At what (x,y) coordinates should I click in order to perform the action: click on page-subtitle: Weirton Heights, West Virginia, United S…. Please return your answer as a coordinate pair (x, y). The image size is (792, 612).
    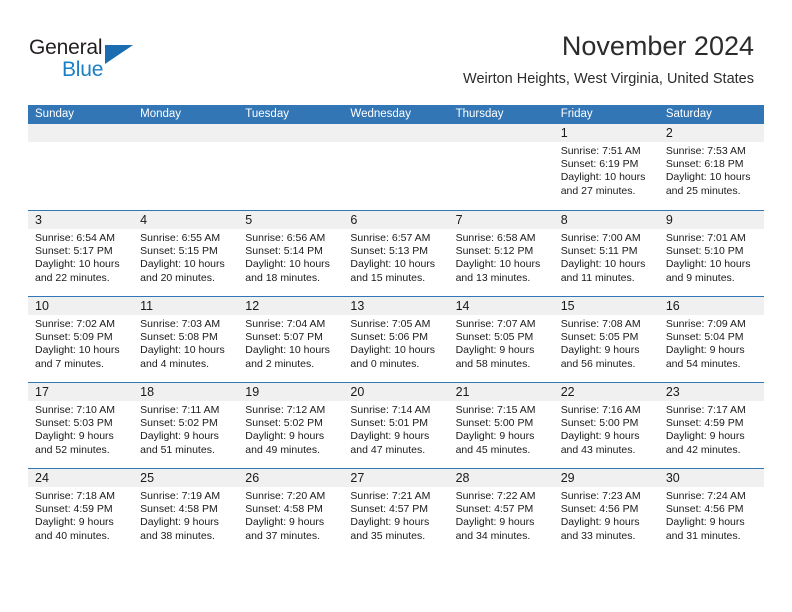
    Looking at the image, I should click on (608, 79).